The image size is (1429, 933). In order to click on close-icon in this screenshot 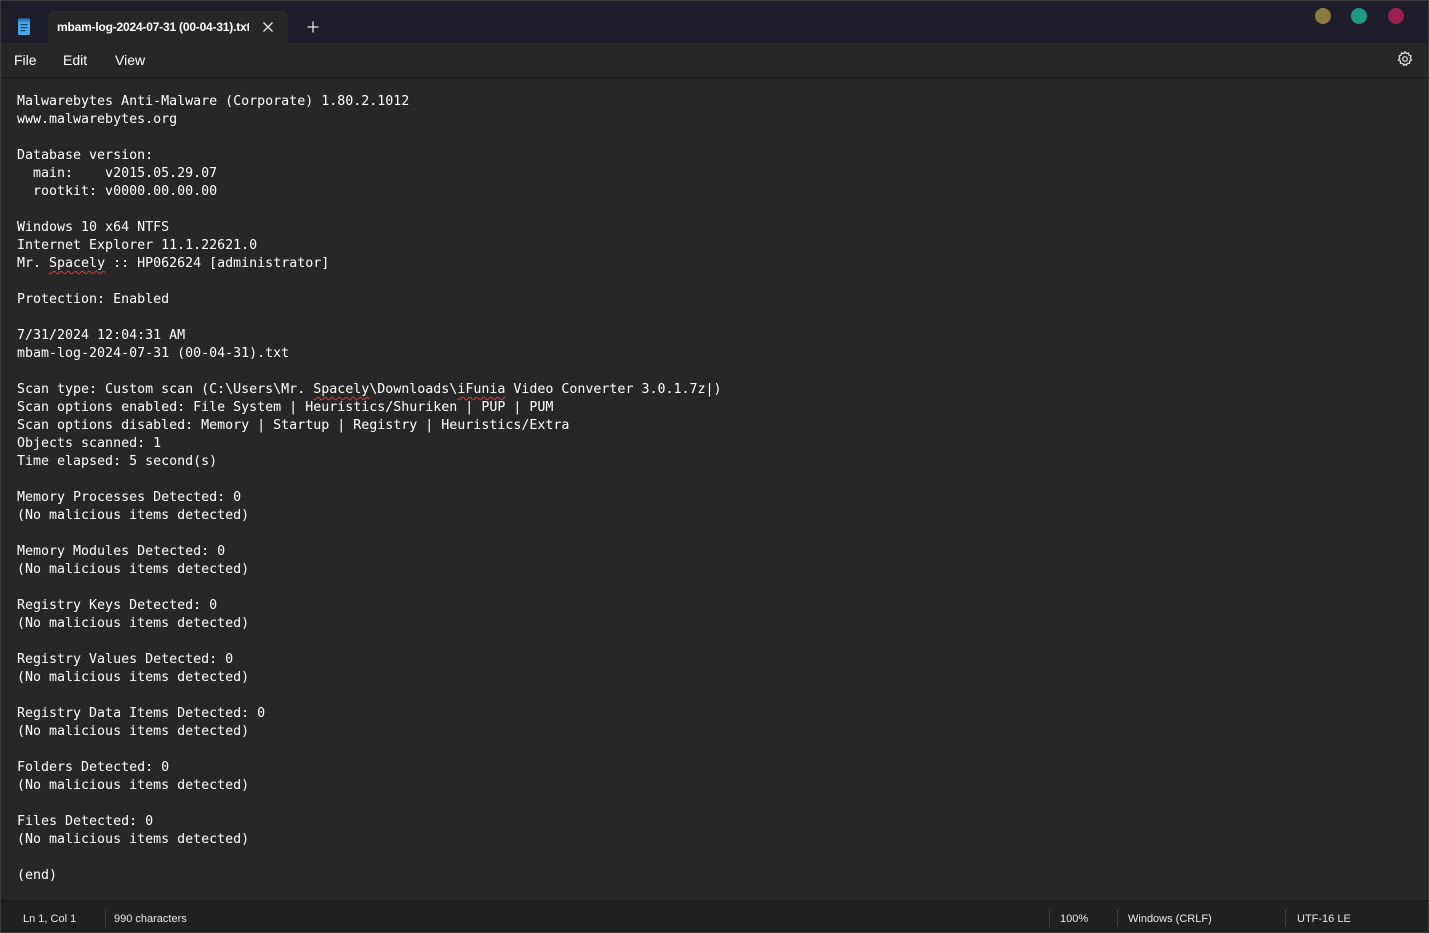, I will do `click(268, 27)`.